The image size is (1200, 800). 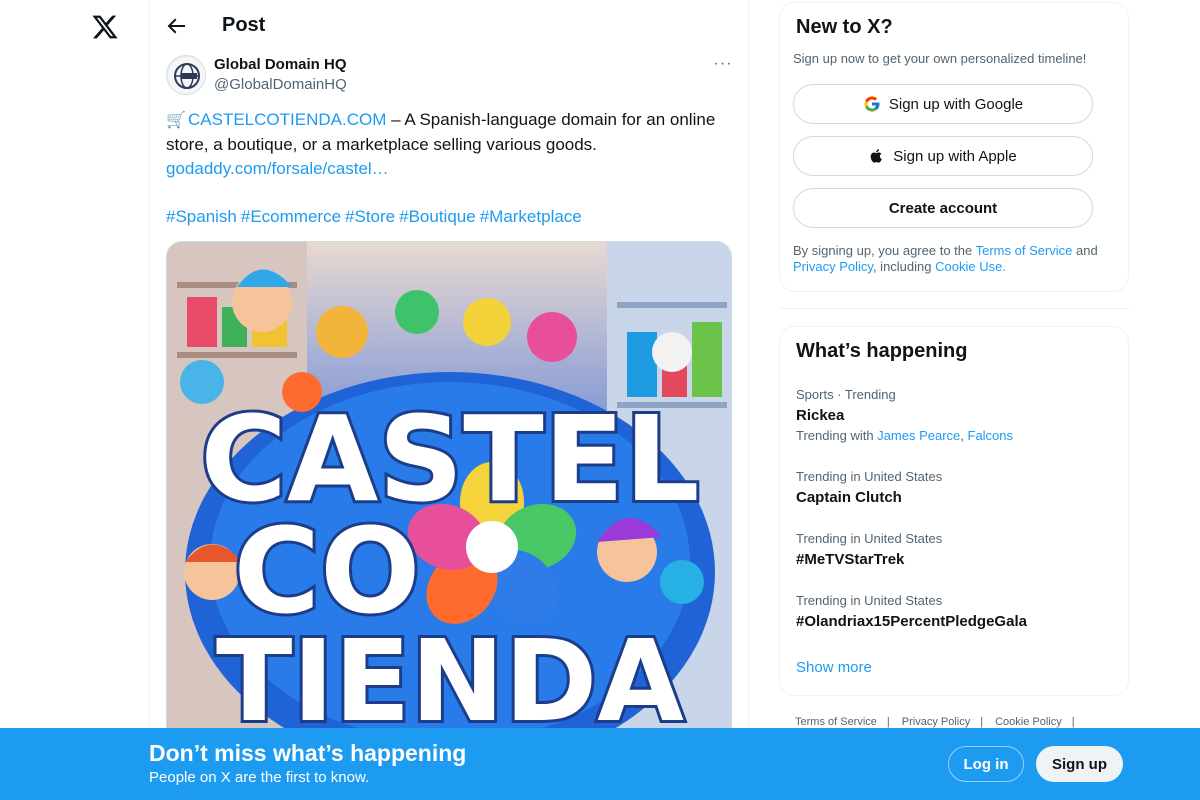 I want to click on trend-related-link: James Pearce, so click(x=918, y=435).